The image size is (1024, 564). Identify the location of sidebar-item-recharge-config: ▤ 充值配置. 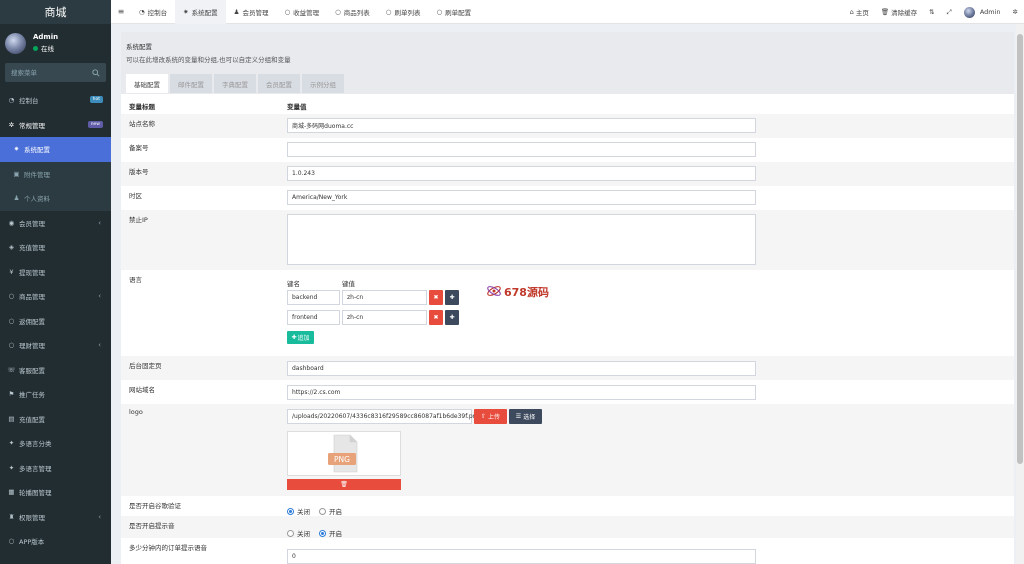
(55, 419).